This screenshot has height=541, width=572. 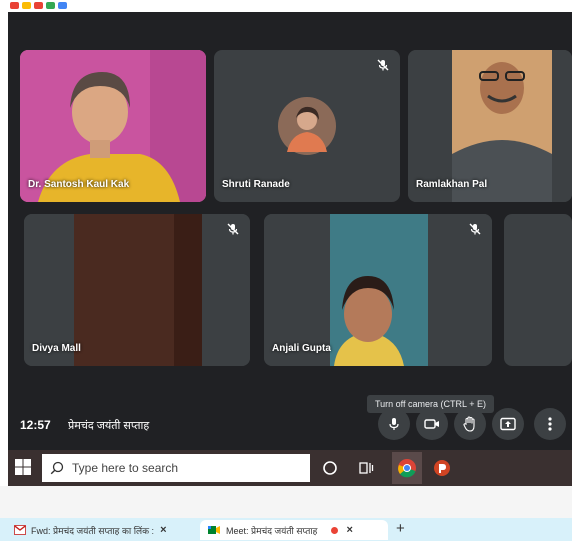 What do you see at coordinates (56, 348) in the screenshot?
I see `participant-name: Divya Mall` at bounding box center [56, 348].